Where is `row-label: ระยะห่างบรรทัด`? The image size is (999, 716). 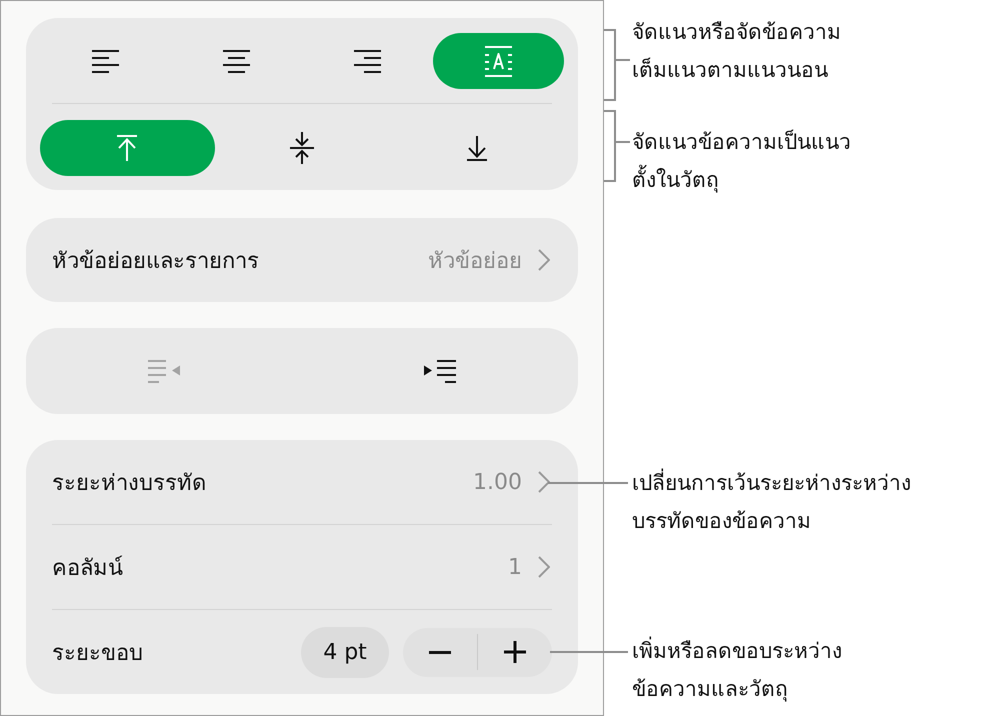
row-label: ระยะห่างบรรทัด is located at coordinates (129, 484).